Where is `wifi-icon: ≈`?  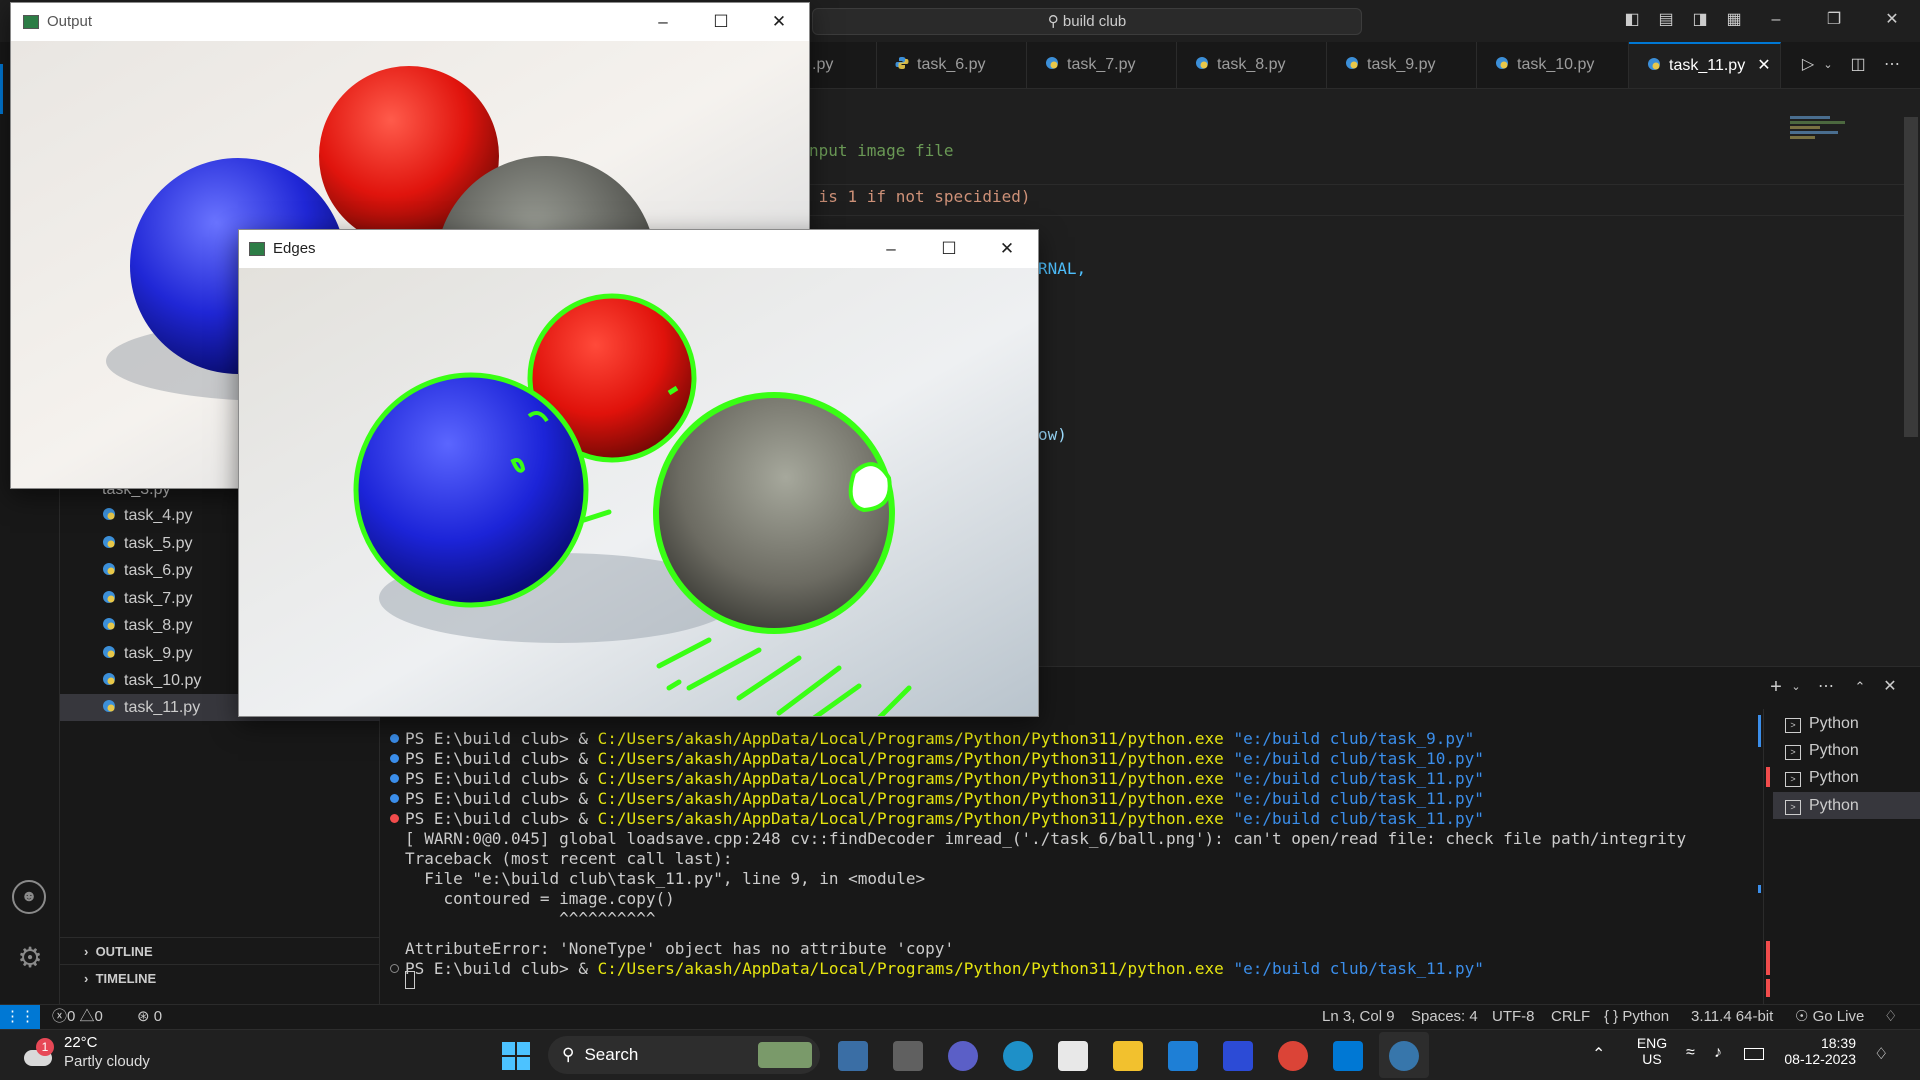
wifi-icon: ≈ is located at coordinates (1690, 1053).